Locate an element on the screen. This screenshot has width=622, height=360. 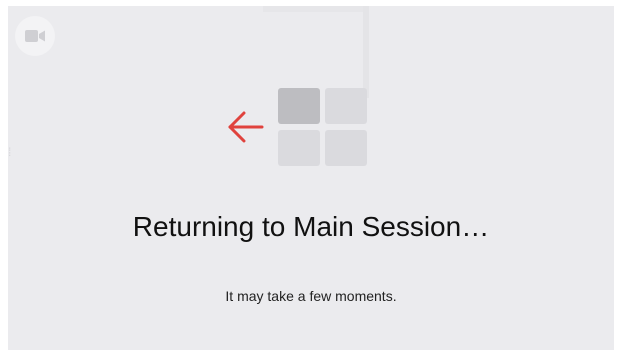
breakout-grid-icon is located at coordinates (324, 127).